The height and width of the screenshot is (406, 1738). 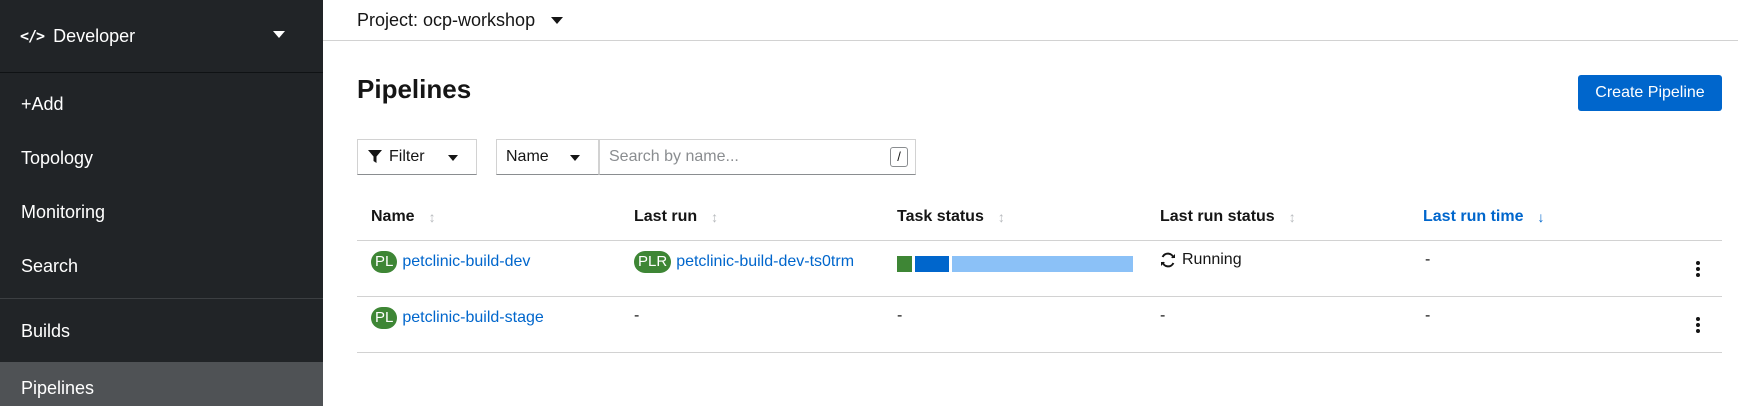 I want to click on last-run-cell: PLR petclinic-build-dev-ts0trm, so click(x=744, y=262).